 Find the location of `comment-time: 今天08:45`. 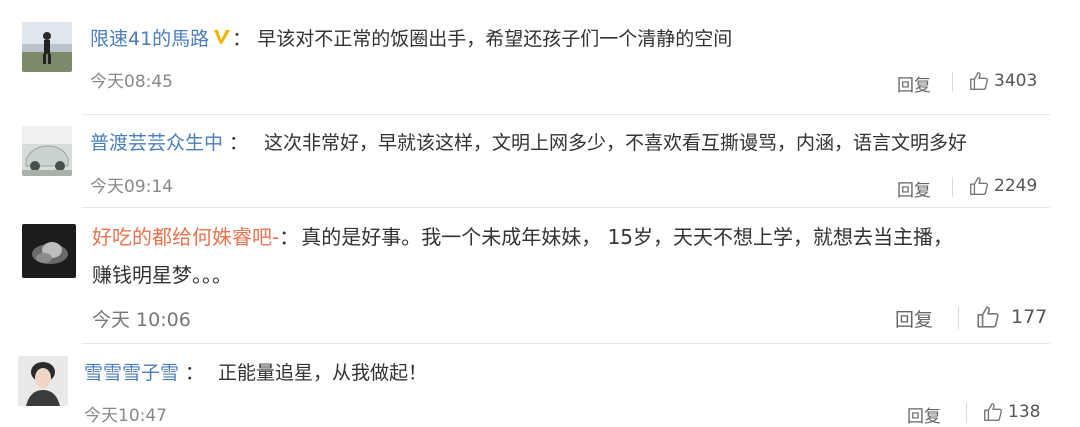

comment-time: 今天08:45 is located at coordinates (131, 82).